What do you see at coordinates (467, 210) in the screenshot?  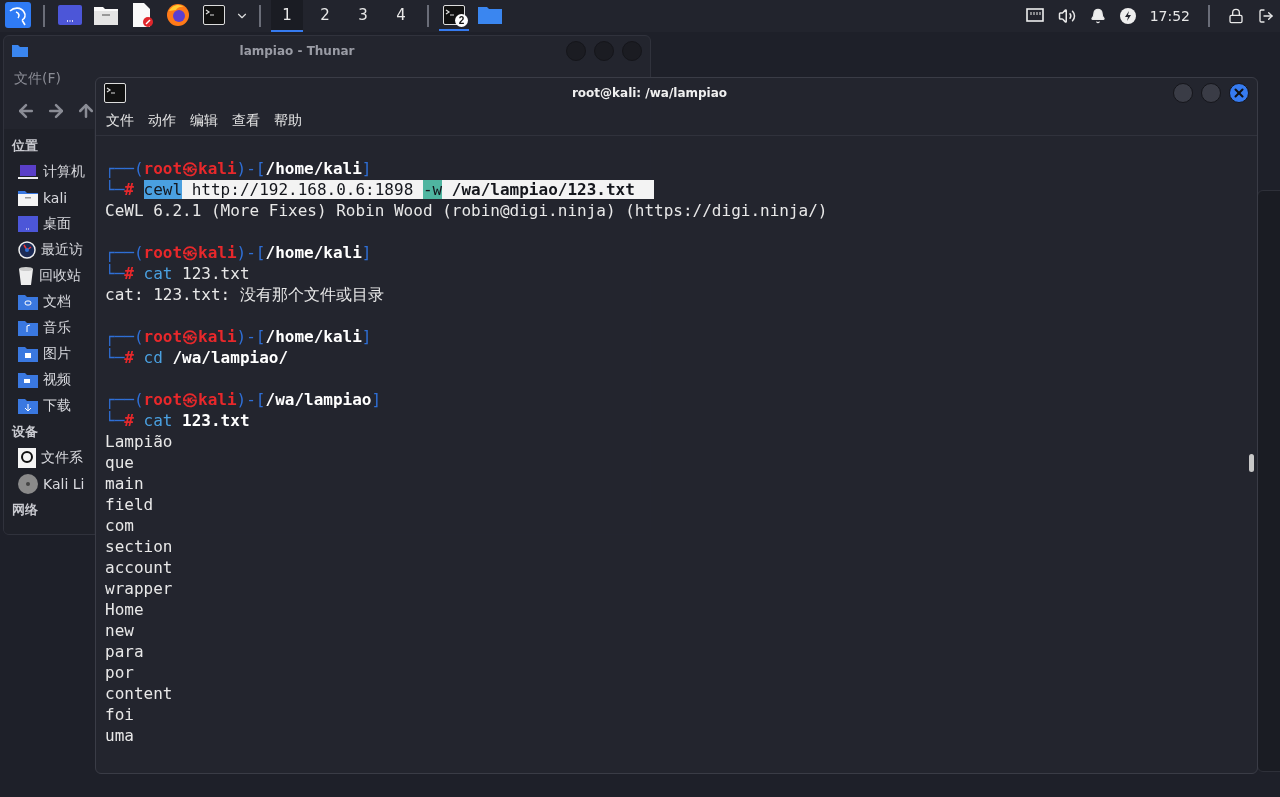 I see `output-line: CeWL 6.2.1 (More Fixes) Robin Wood (robin@digi.ninja) (https://digi.ninja/)` at bounding box center [467, 210].